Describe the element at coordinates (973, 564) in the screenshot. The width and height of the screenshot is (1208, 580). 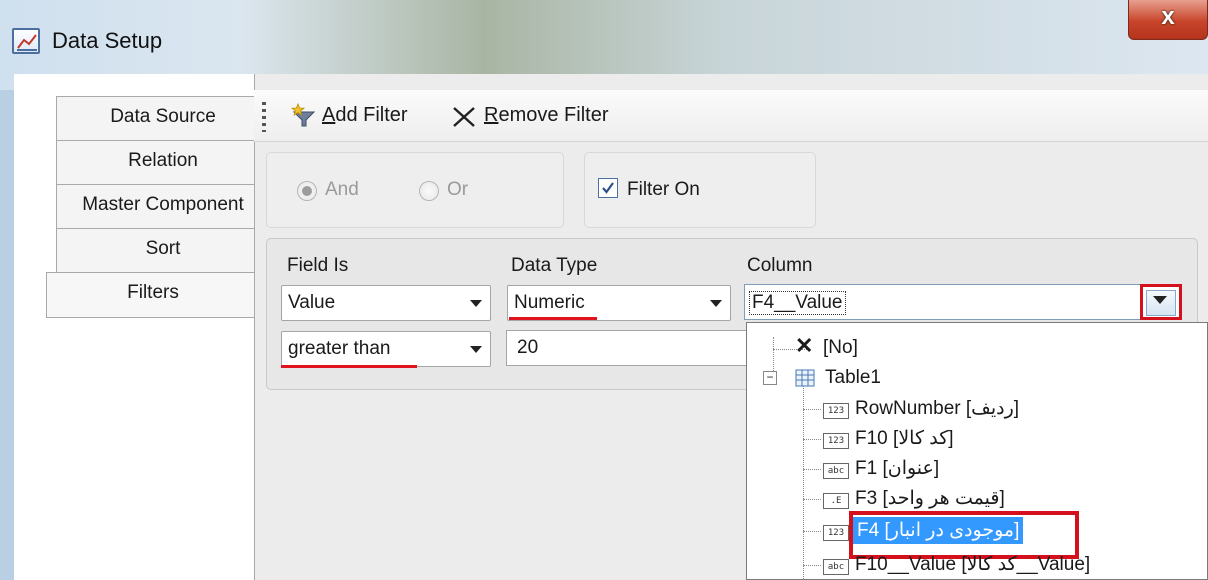
I see `tree-item-label: F10__Value [کد کالا__Value]` at that location.